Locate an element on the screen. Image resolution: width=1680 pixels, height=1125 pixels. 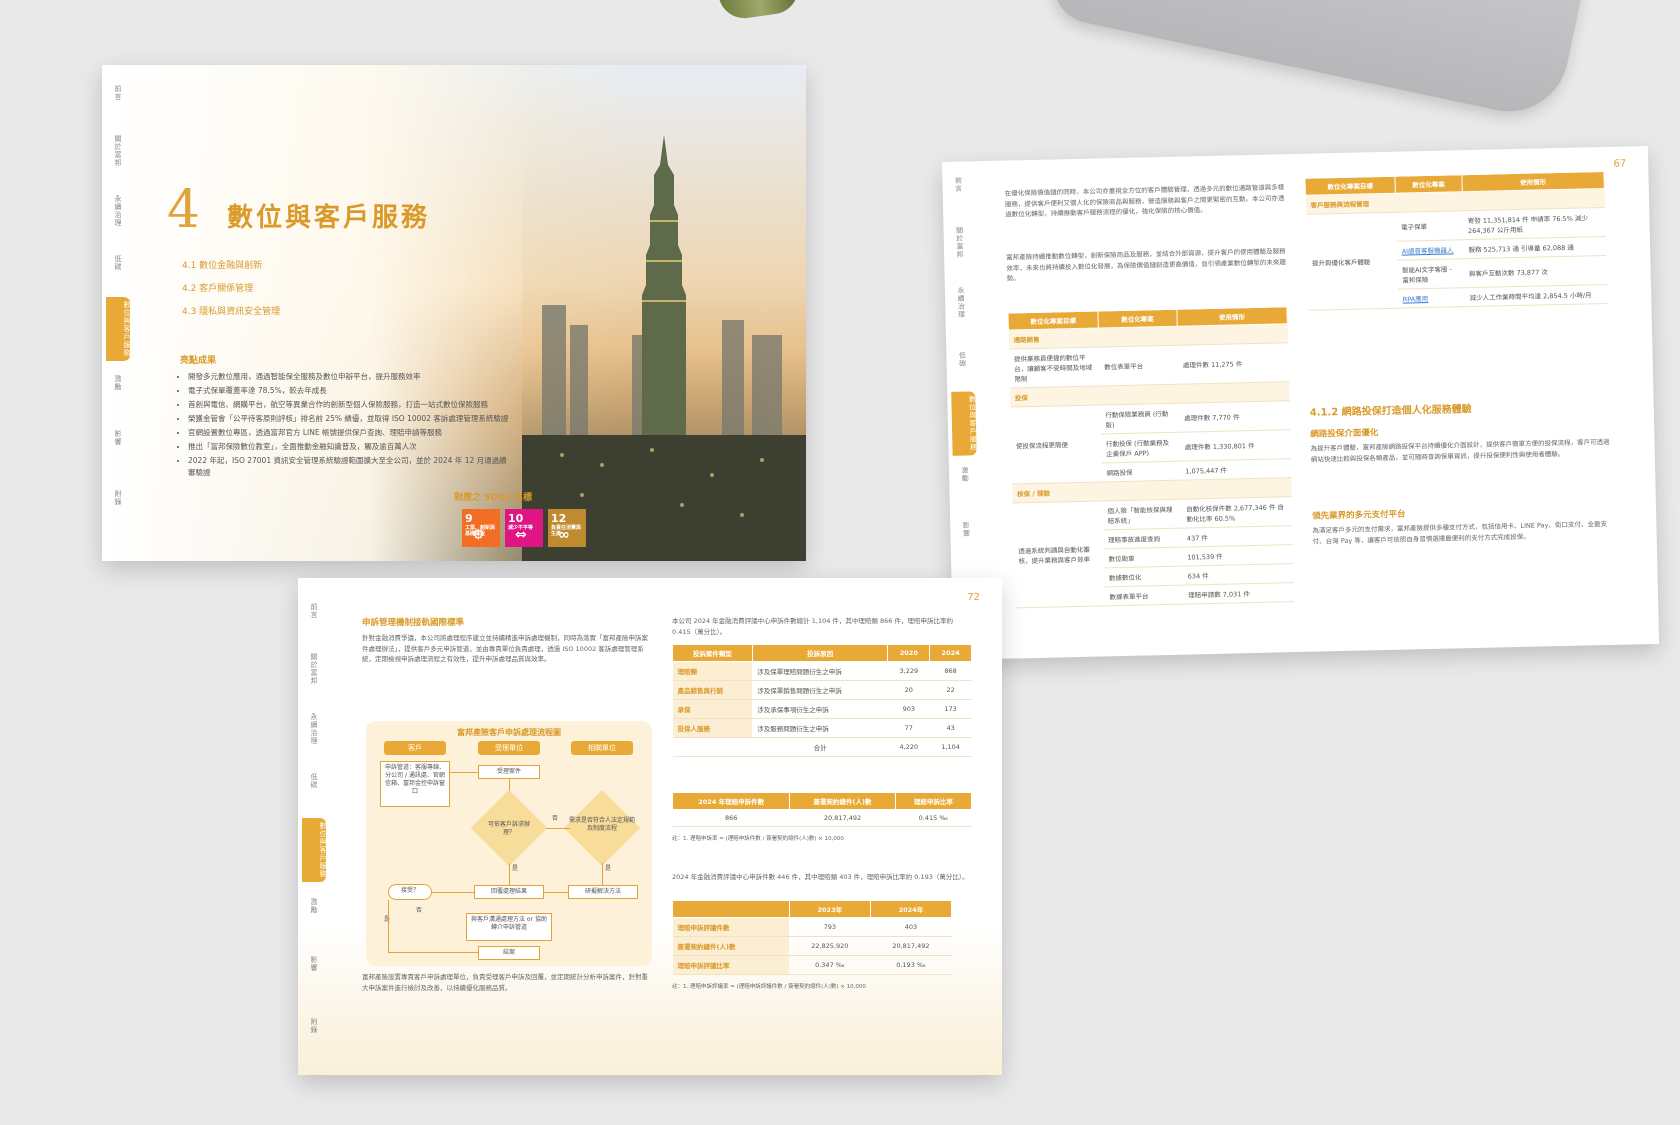
table-row: 簽署契約總件(人)數 22,825,920 20,817,492 is located at coordinates (812, 946).